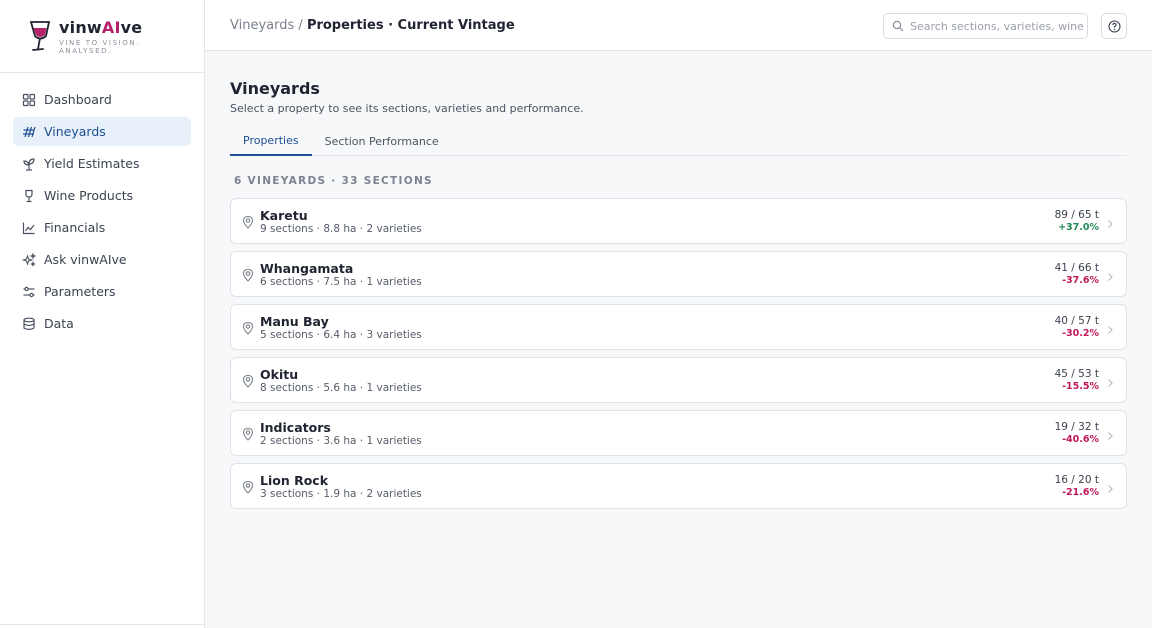 Image resolution: width=1152 pixels, height=628 pixels. Describe the element at coordinates (271, 141) in the screenshot. I see `tab-properties: Properties` at that location.